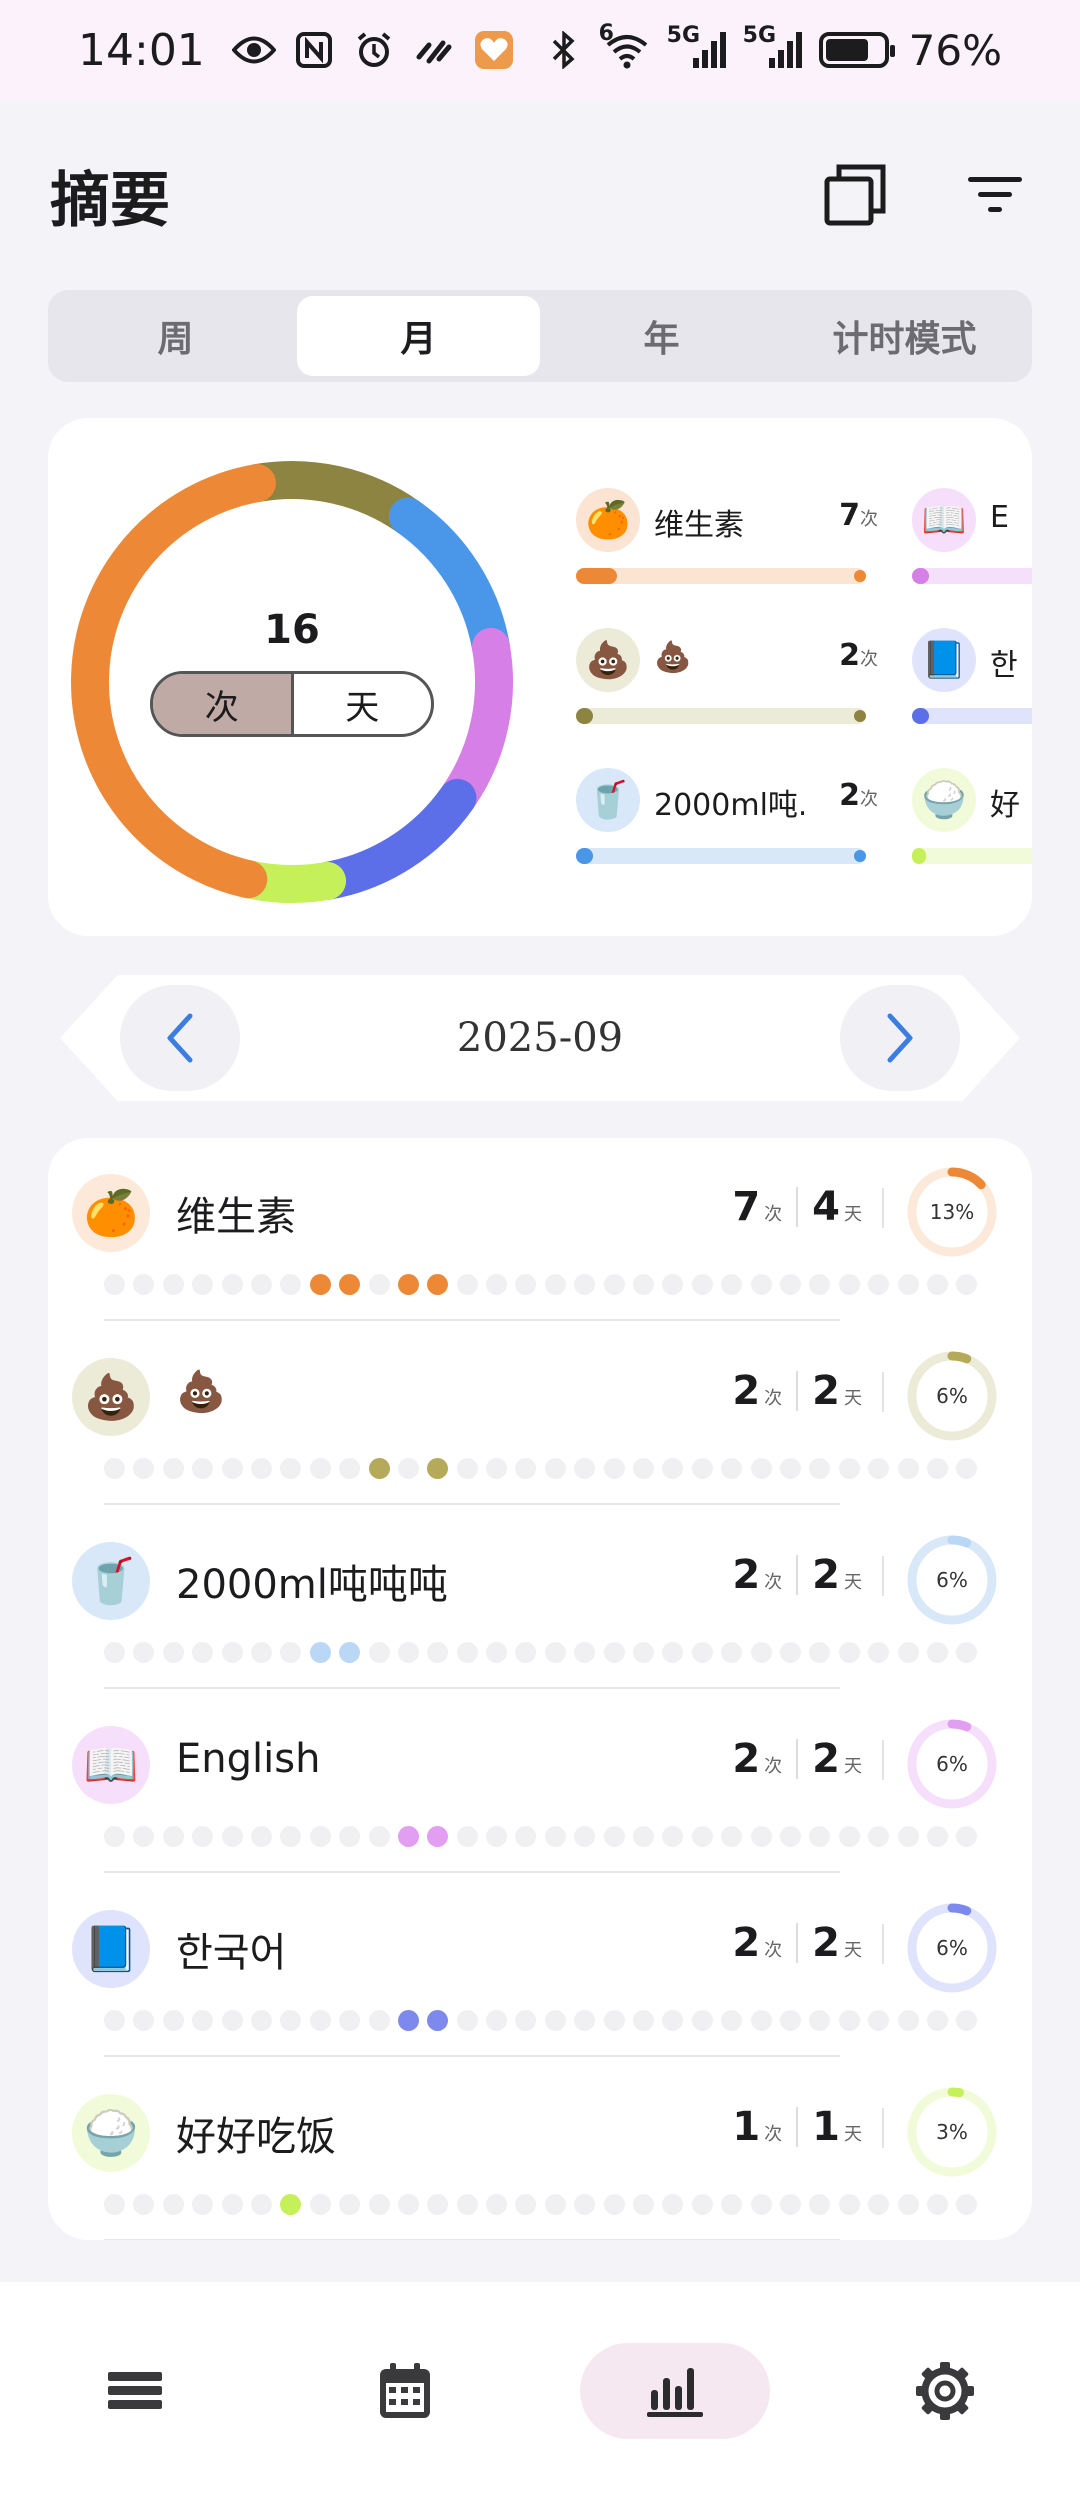  I want to click on nav-calendar-tab, so click(405, 2391).